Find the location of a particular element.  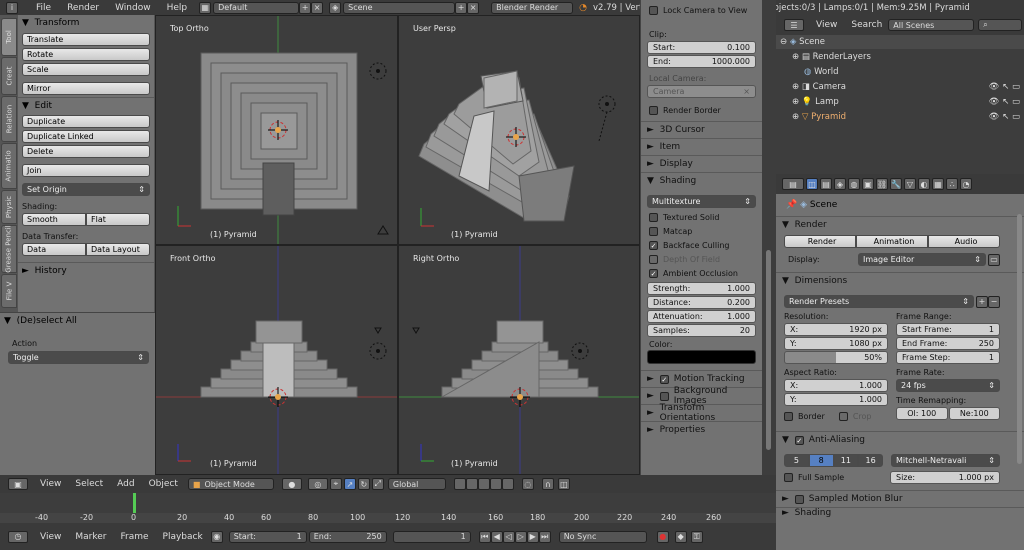

tab-animation: Animatio is located at coordinates (9, 166).